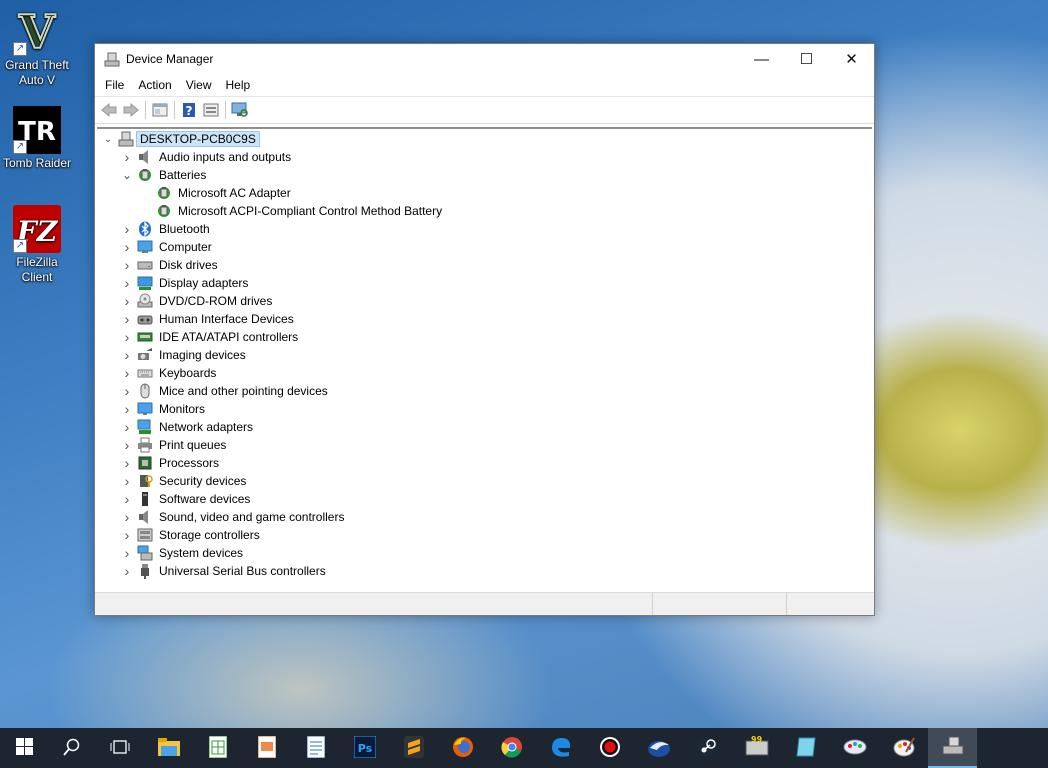 This screenshot has width=1048, height=768. I want to click on taskbar-button-firefox, so click(462, 748).